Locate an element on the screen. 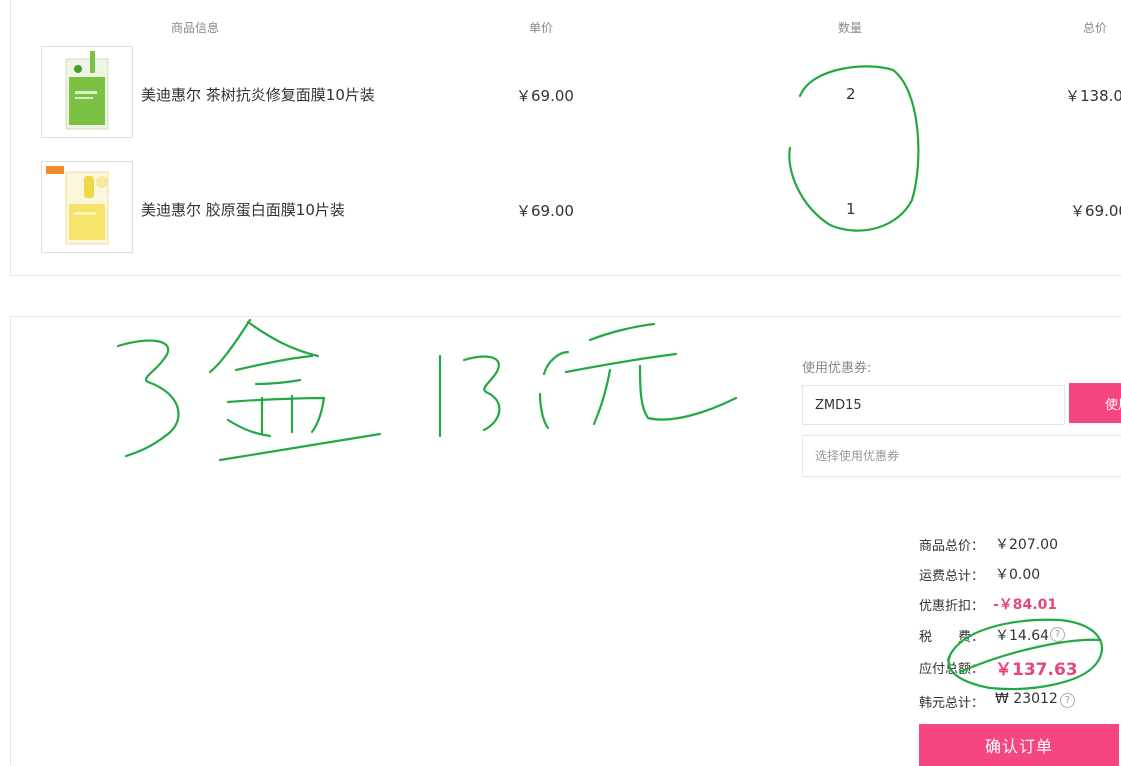  krw-help-icon: ? is located at coordinates (1067, 700).